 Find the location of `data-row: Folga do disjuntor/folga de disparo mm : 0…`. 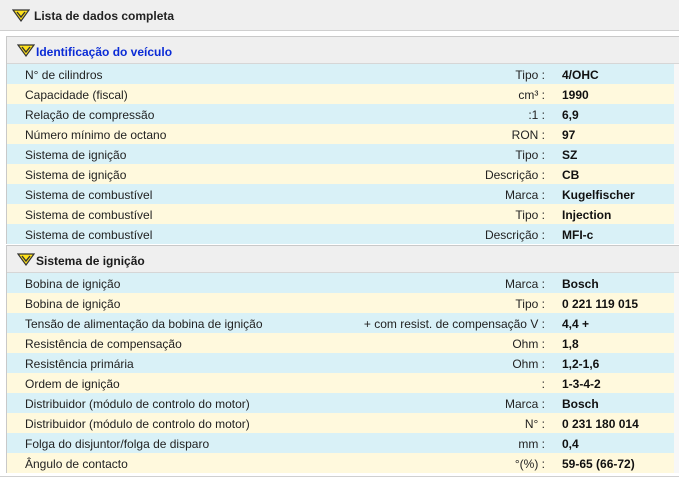

data-row: Folga do disjuntor/folga de disparo mm : 0… is located at coordinates (340, 443).